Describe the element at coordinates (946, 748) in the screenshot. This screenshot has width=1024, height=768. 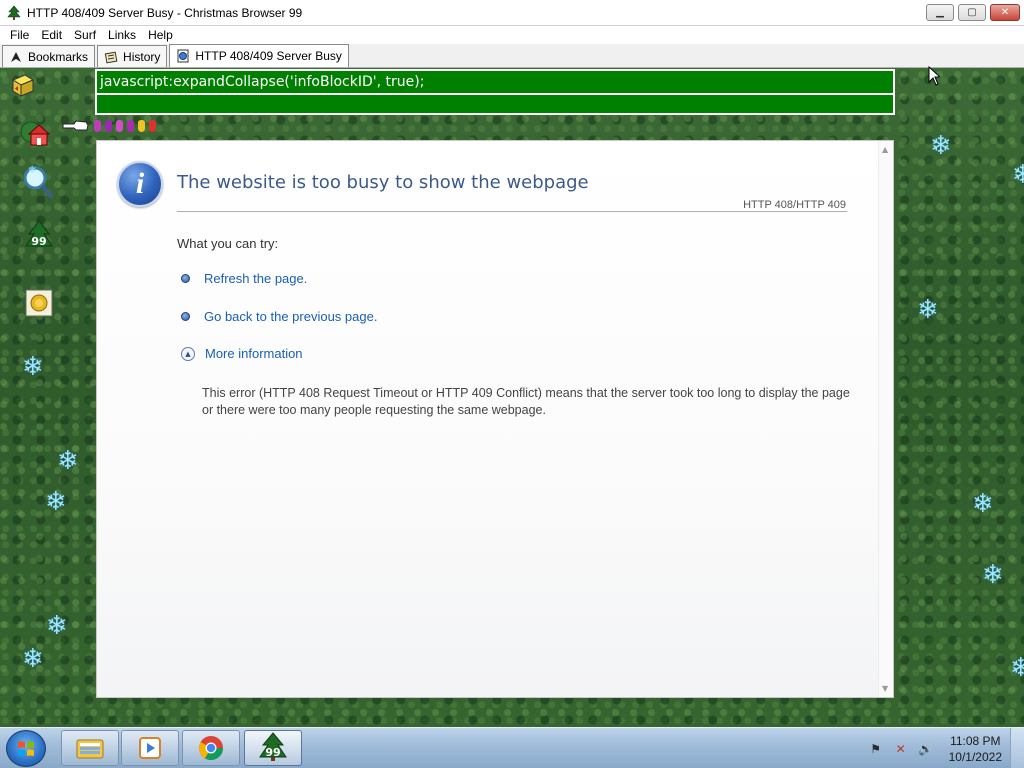
I see `system-tray: ⚑ ✕ 🔊 11:08 PM 10/1/2022` at that location.